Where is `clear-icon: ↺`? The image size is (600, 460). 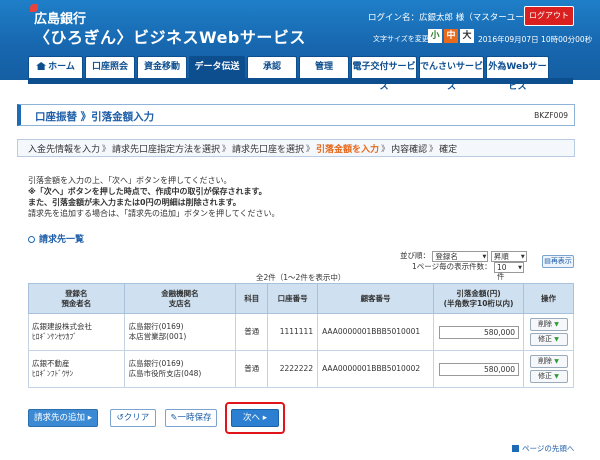 clear-icon: ↺ is located at coordinates (120, 418).